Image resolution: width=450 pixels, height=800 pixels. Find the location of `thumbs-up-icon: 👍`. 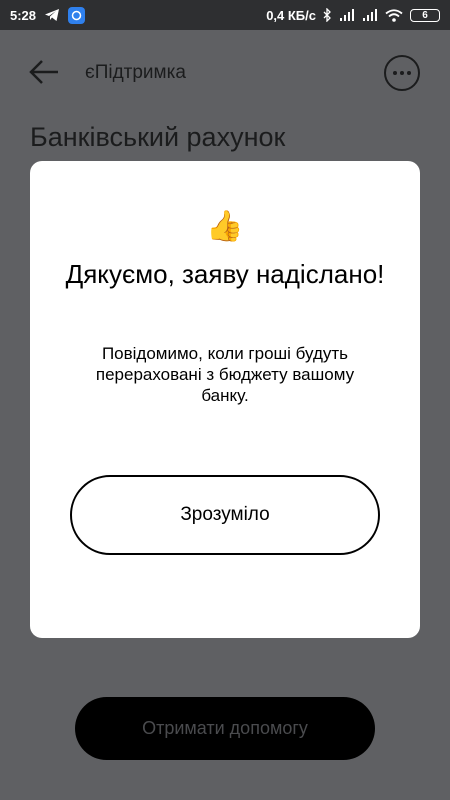

thumbs-up-icon: 👍 is located at coordinates (225, 226).